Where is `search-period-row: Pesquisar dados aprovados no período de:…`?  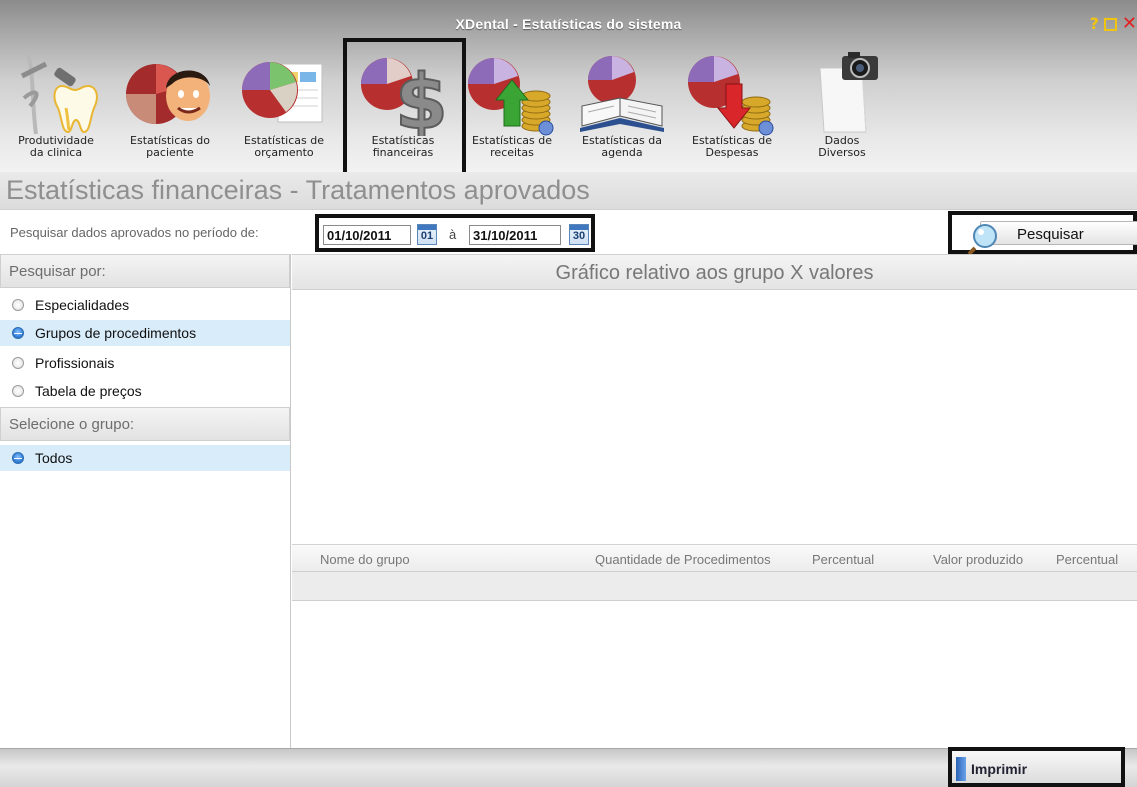
search-period-row: Pesquisar dados aprovados no período de:… is located at coordinates (568, 232).